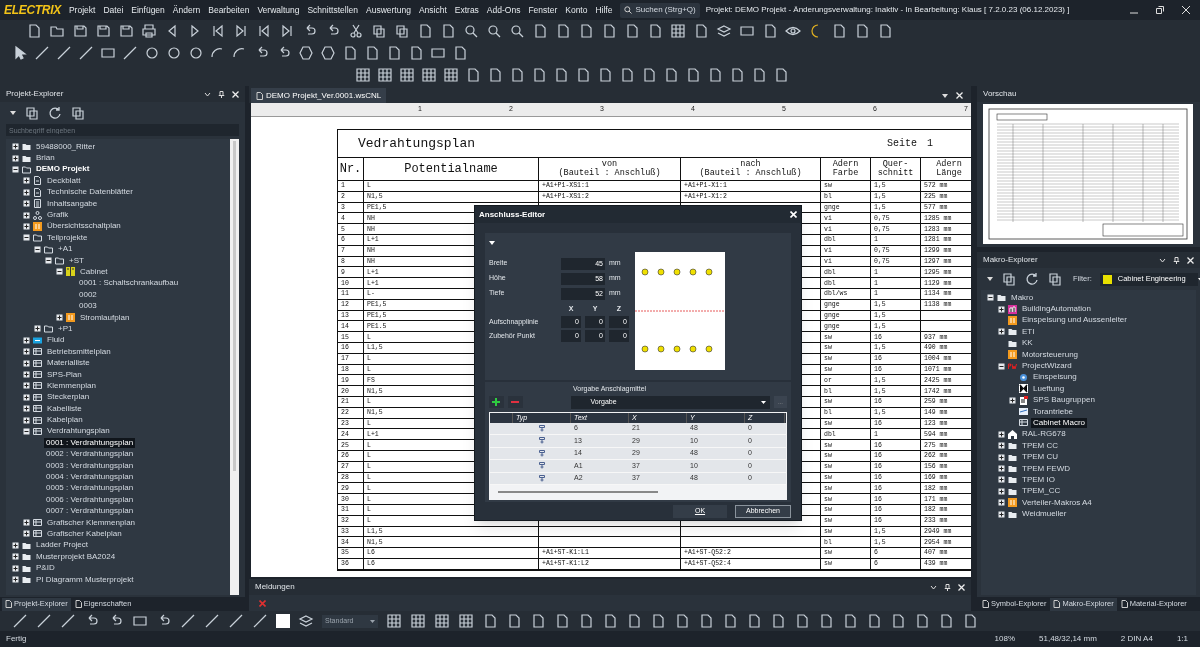 The image size is (1200, 647). I want to click on menu-item: Hilfe, so click(604, 10).